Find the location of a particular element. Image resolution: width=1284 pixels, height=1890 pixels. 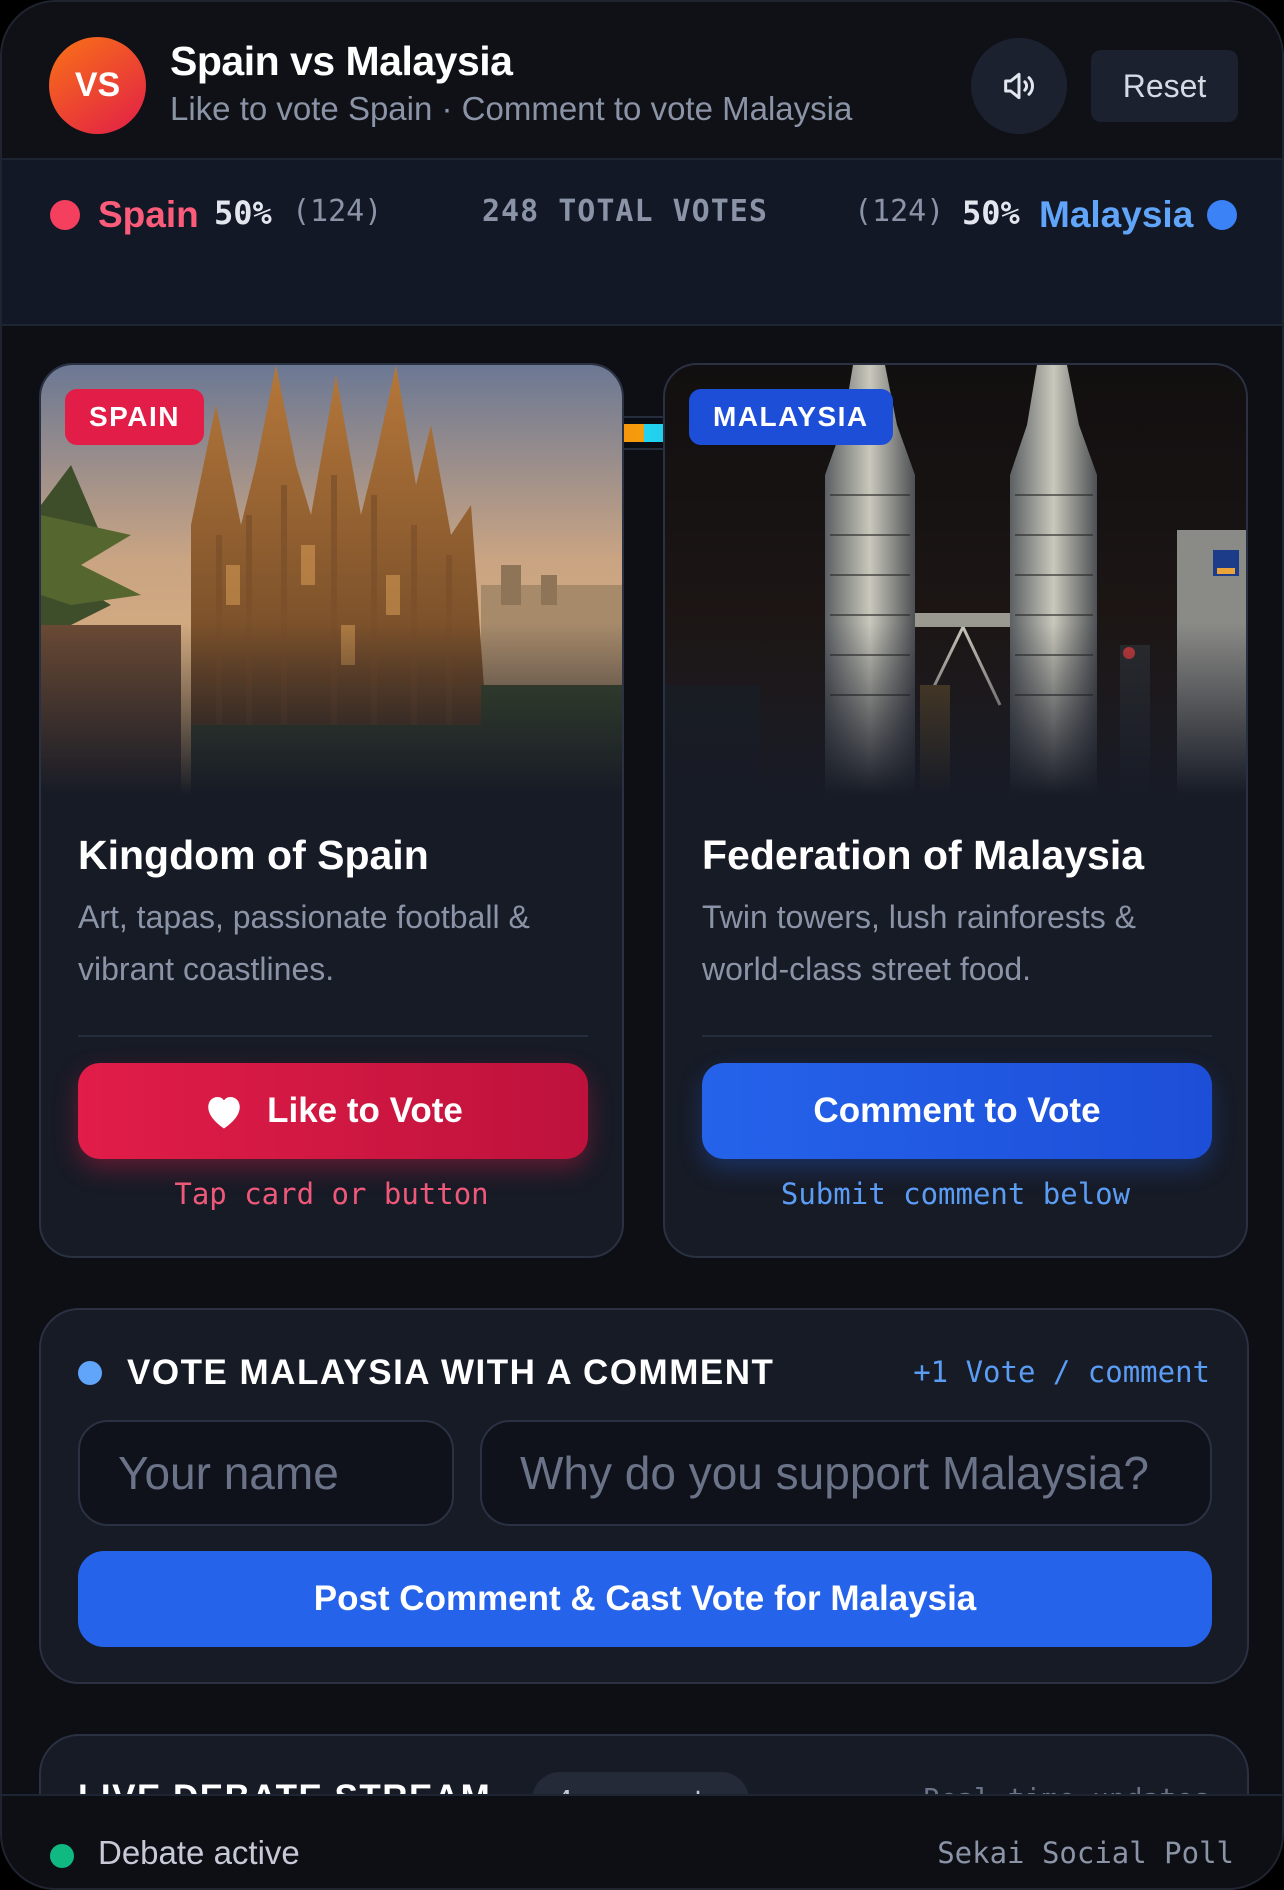

status-dot is located at coordinates (62, 1856).